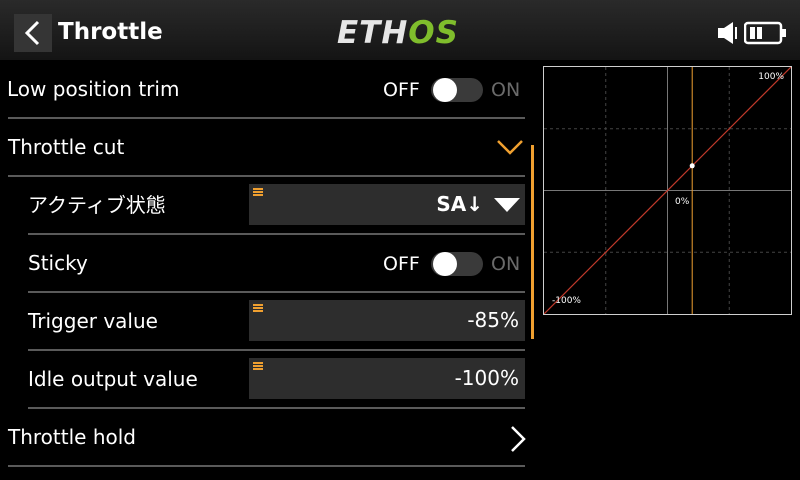  I want to click on trigger-value-value: -85%, so click(493, 320).